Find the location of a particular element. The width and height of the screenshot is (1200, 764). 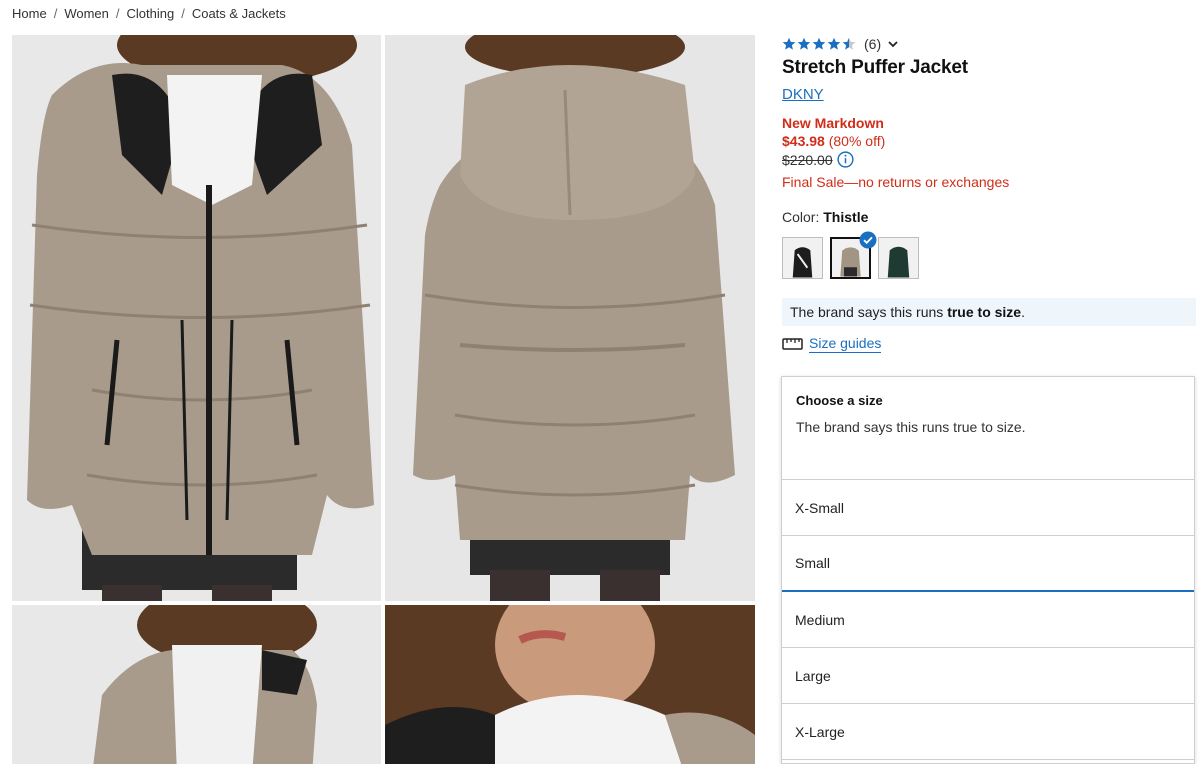

breadcrumb-clothing: Clothing is located at coordinates (151, 13).